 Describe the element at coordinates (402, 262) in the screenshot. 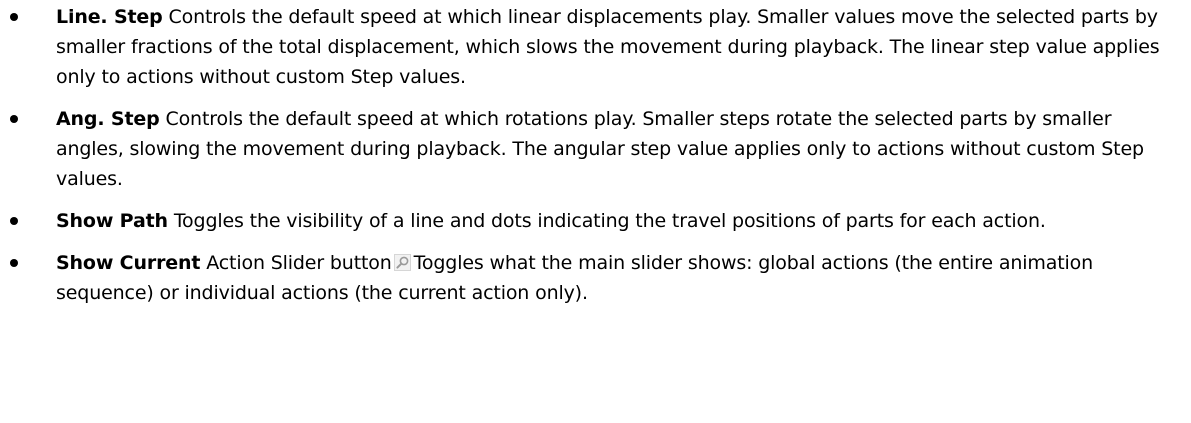

I see `magnifier-icon` at that location.